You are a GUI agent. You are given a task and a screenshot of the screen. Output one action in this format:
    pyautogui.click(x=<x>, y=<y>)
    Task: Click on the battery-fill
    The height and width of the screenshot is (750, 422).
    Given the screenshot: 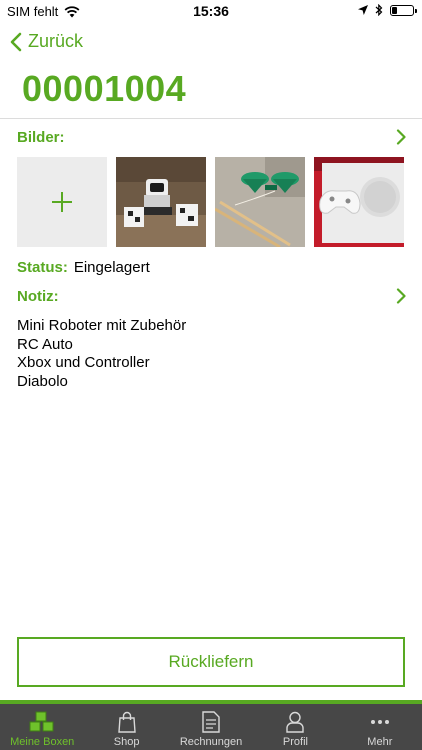 What is the action you would take?
    pyautogui.click(x=394, y=10)
    